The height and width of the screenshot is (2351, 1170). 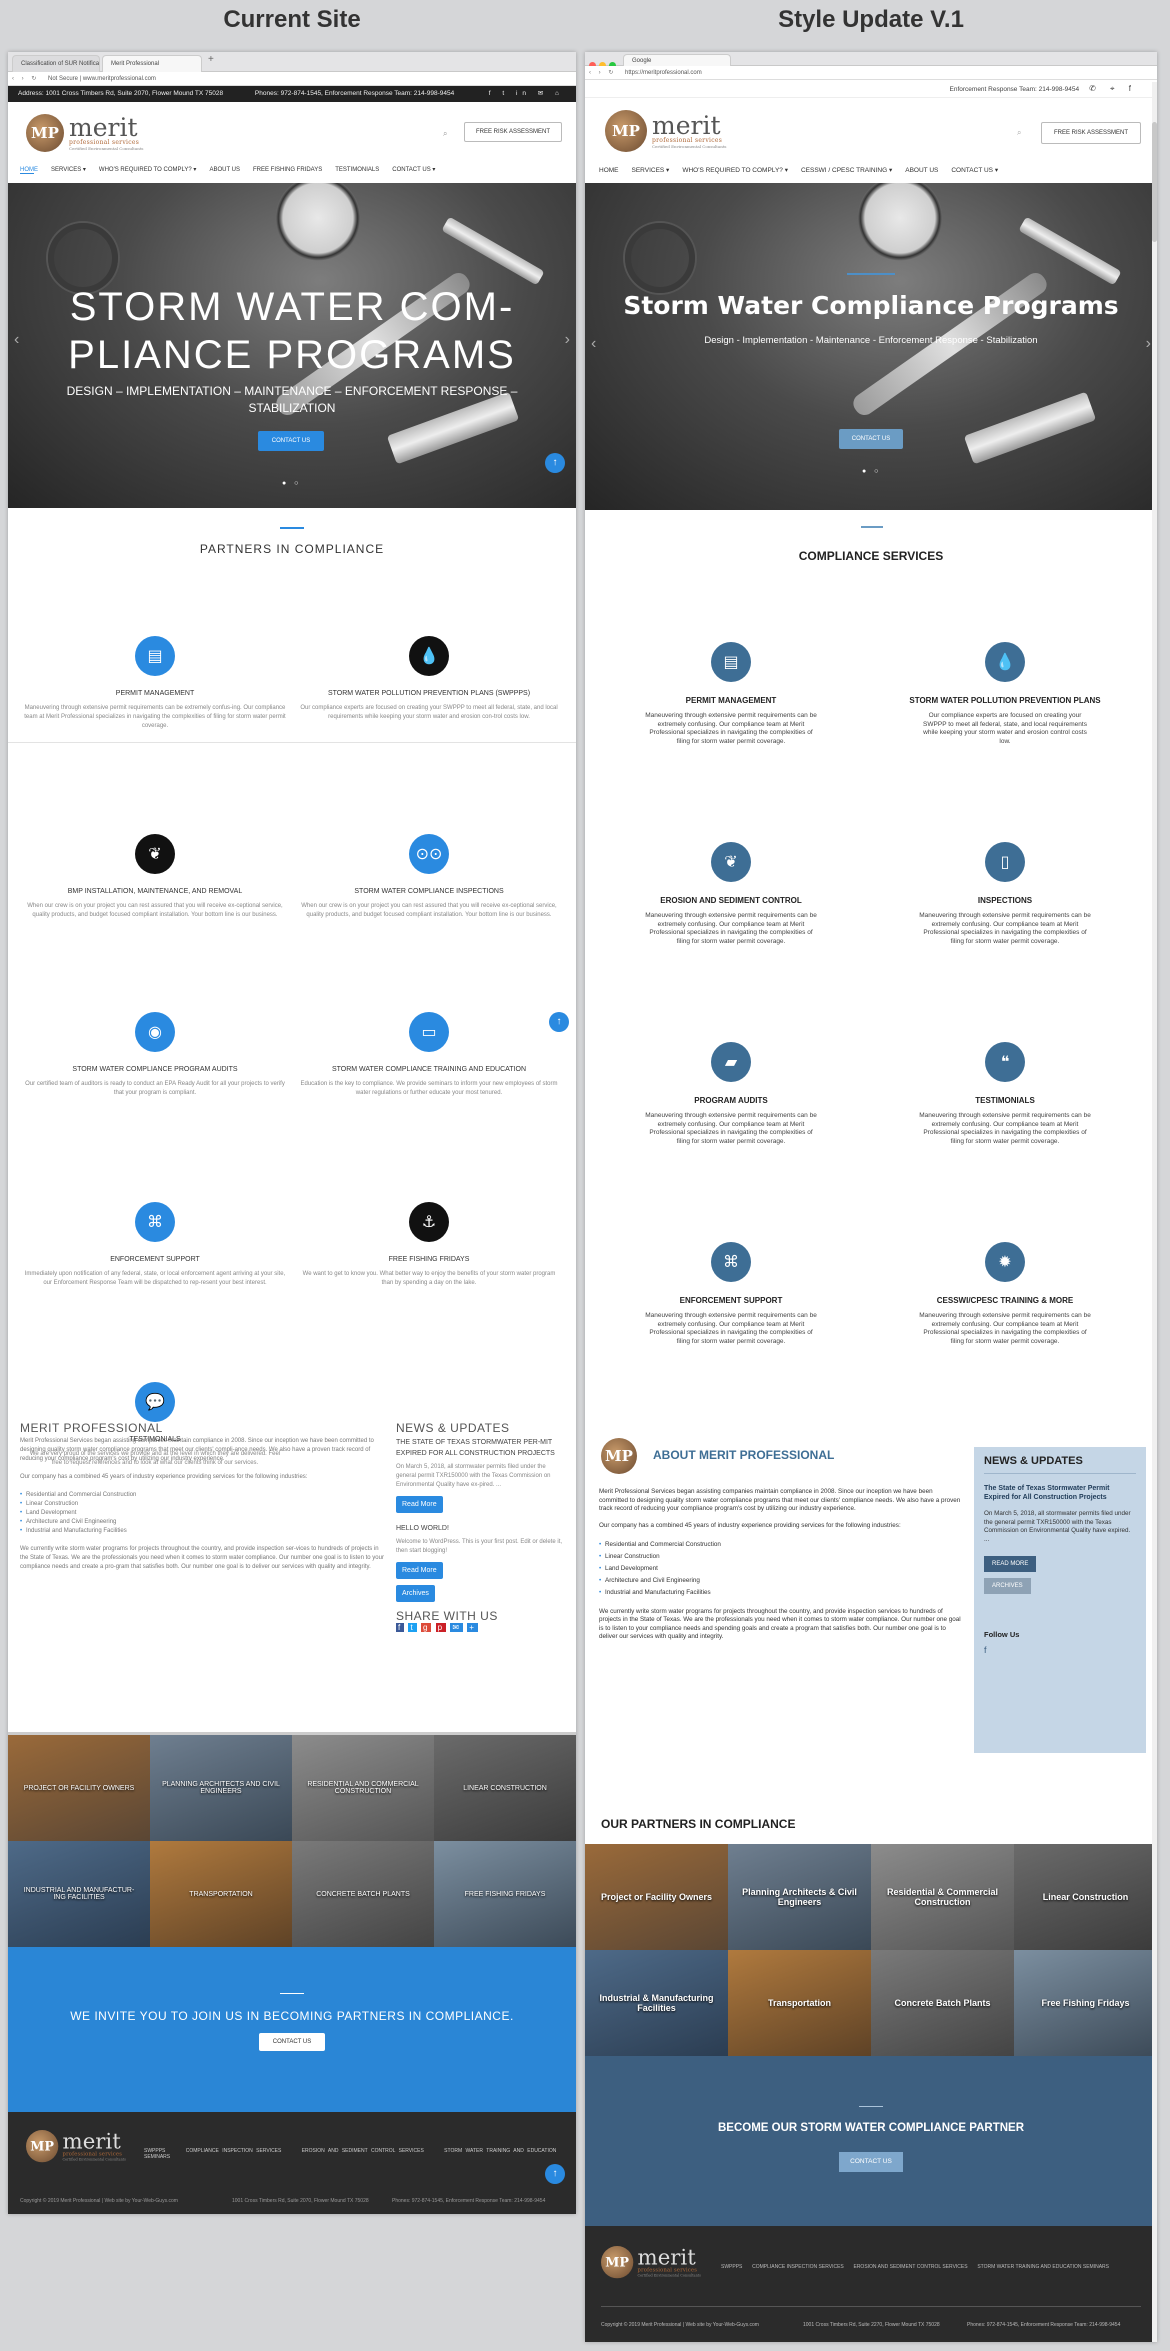 I want to click on partner-tile: FREE FISHING FRIDAYS, so click(x=505, y=1894).